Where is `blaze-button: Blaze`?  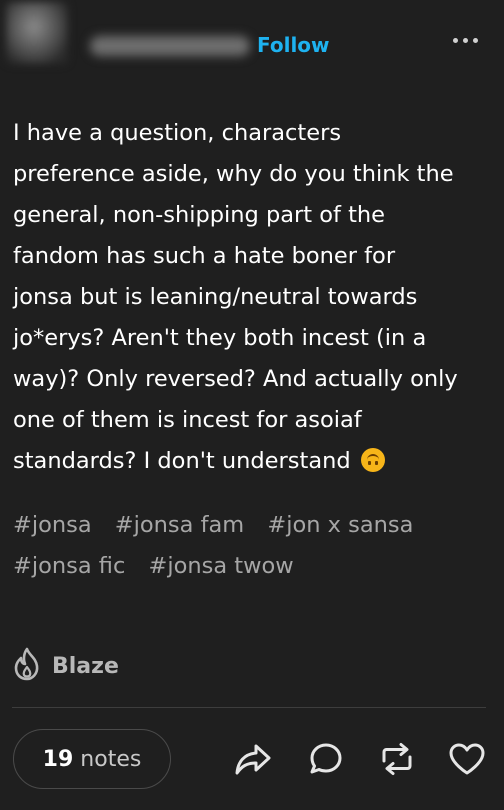 blaze-button: Blaze is located at coordinates (65, 666).